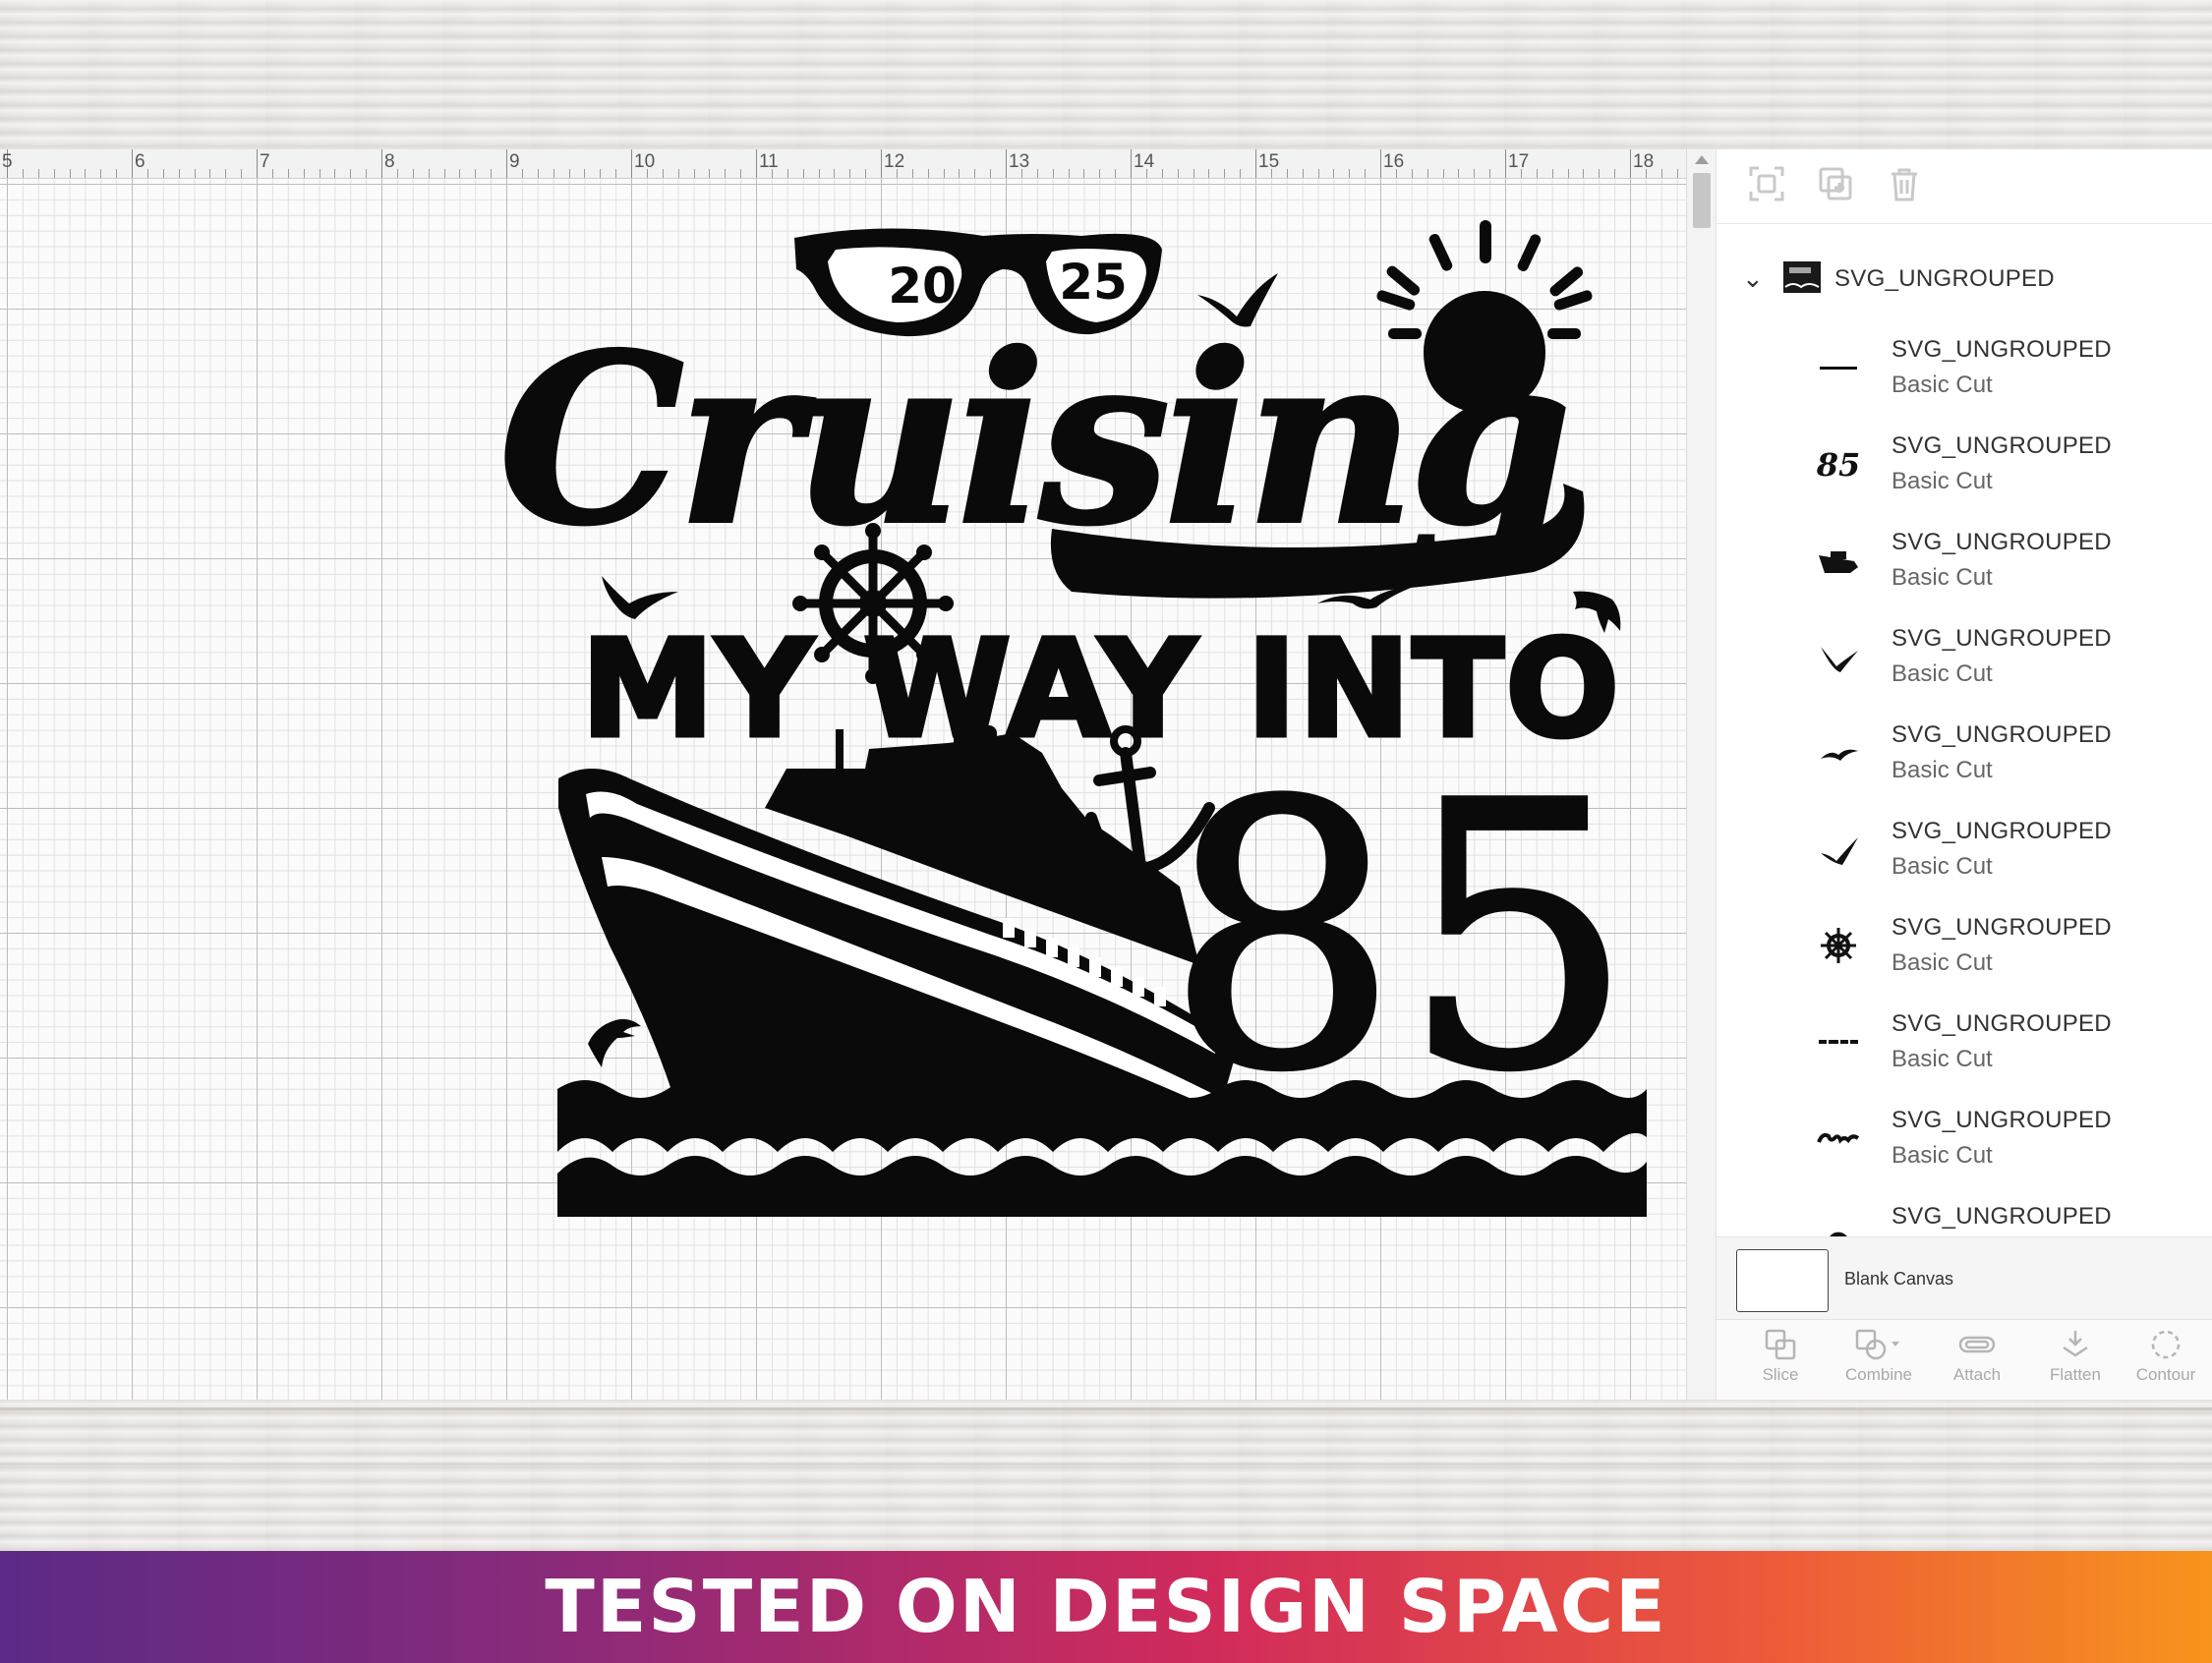 This screenshot has width=2212, height=1663. What do you see at coordinates (141, 161) in the screenshot?
I see `ruler-label: 6` at bounding box center [141, 161].